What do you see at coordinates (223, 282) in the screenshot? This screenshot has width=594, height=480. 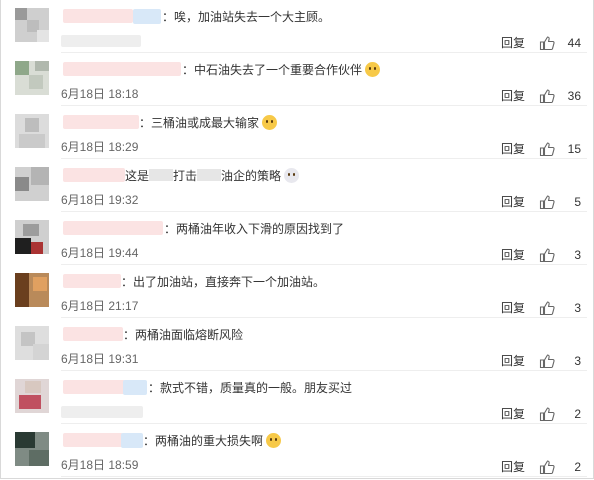 I see `comment-text: ：出了加油站，直接奔下一个加油站。` at bounding box center [223, 282].